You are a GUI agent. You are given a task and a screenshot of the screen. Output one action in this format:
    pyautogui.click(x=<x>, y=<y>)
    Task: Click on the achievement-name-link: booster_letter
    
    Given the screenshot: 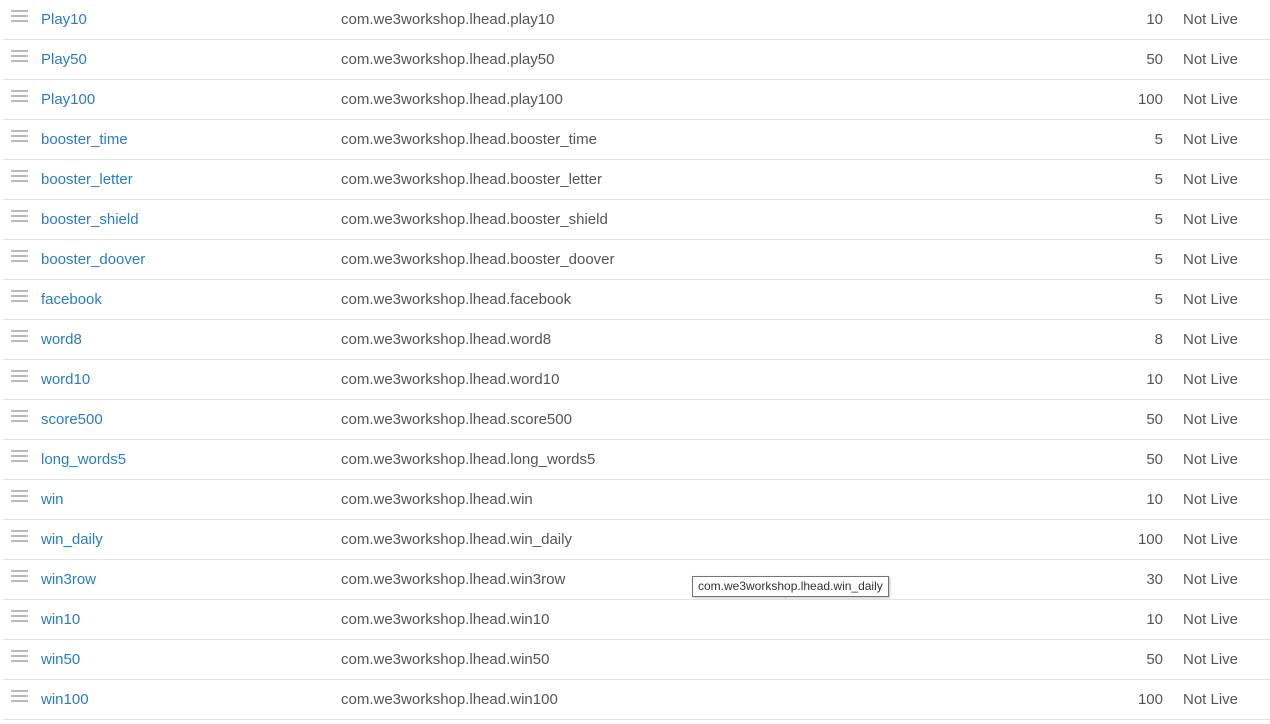 What is the action you would take?
    pyautogui.click(x=87, y=179)
    